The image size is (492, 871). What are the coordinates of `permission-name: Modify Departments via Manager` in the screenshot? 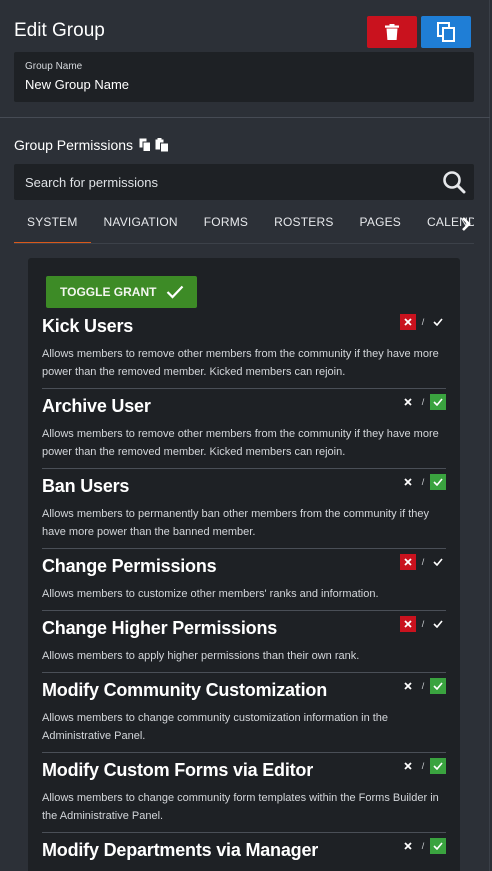 It's located at (180, 850).